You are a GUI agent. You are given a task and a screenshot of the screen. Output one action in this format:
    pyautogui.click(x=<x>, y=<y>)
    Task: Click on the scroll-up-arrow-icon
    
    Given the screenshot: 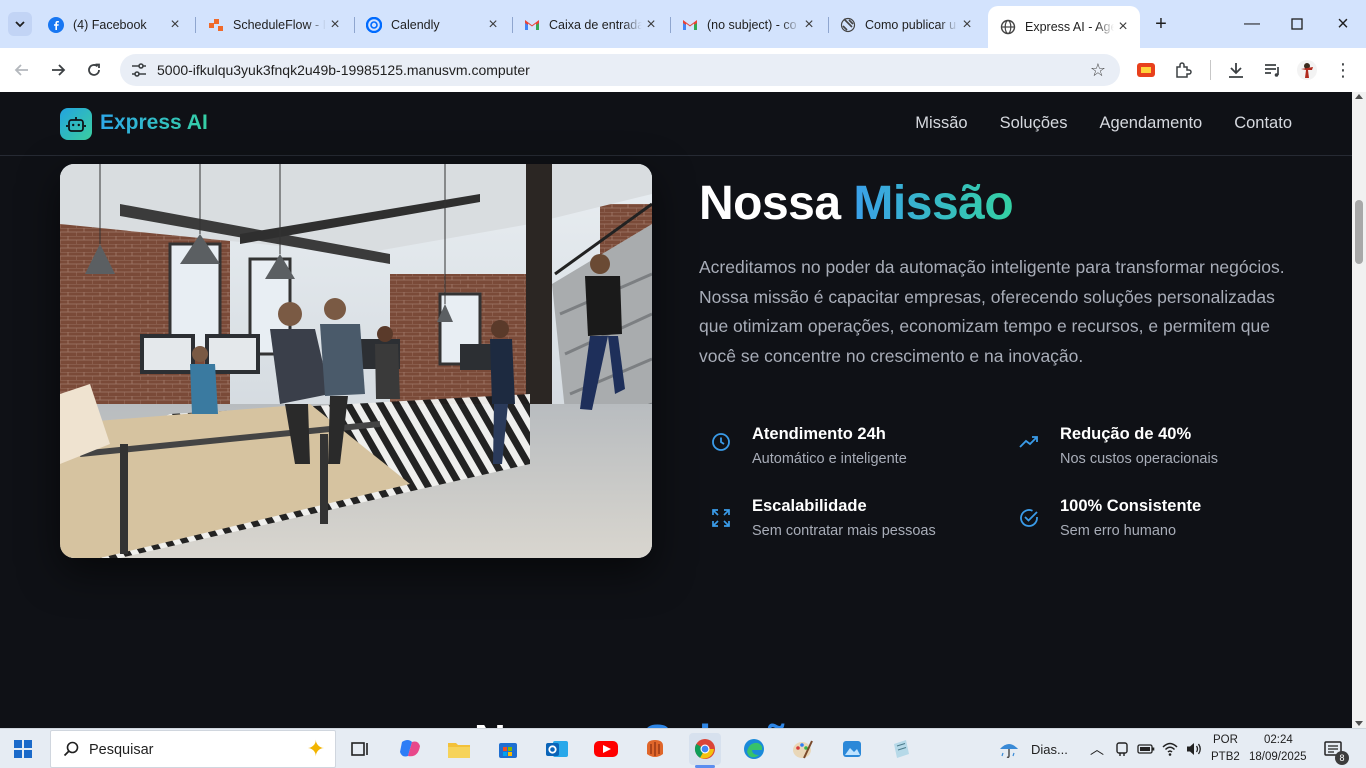 What is the action you would take?
    pyautogui.click(x=1359, y=96)
    